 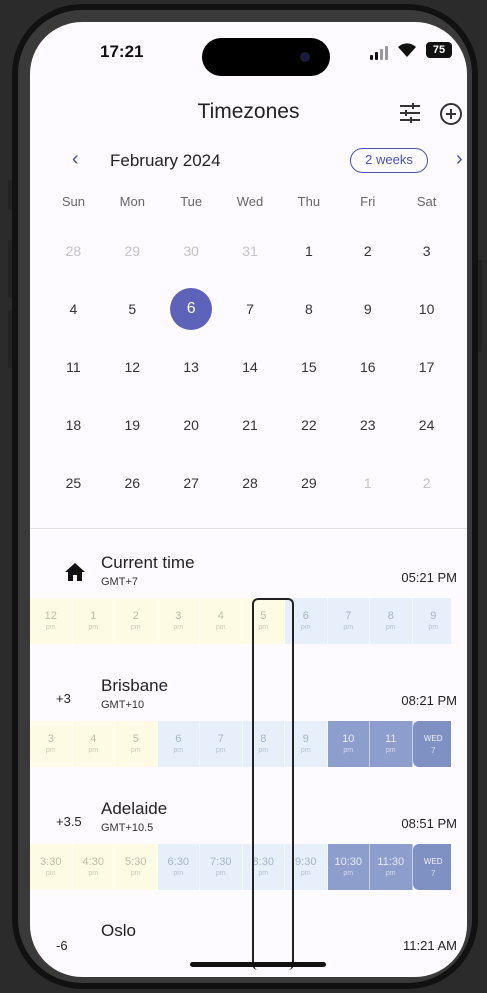 I want to click on weekday-label: Sun, so click(x=73, y=201).